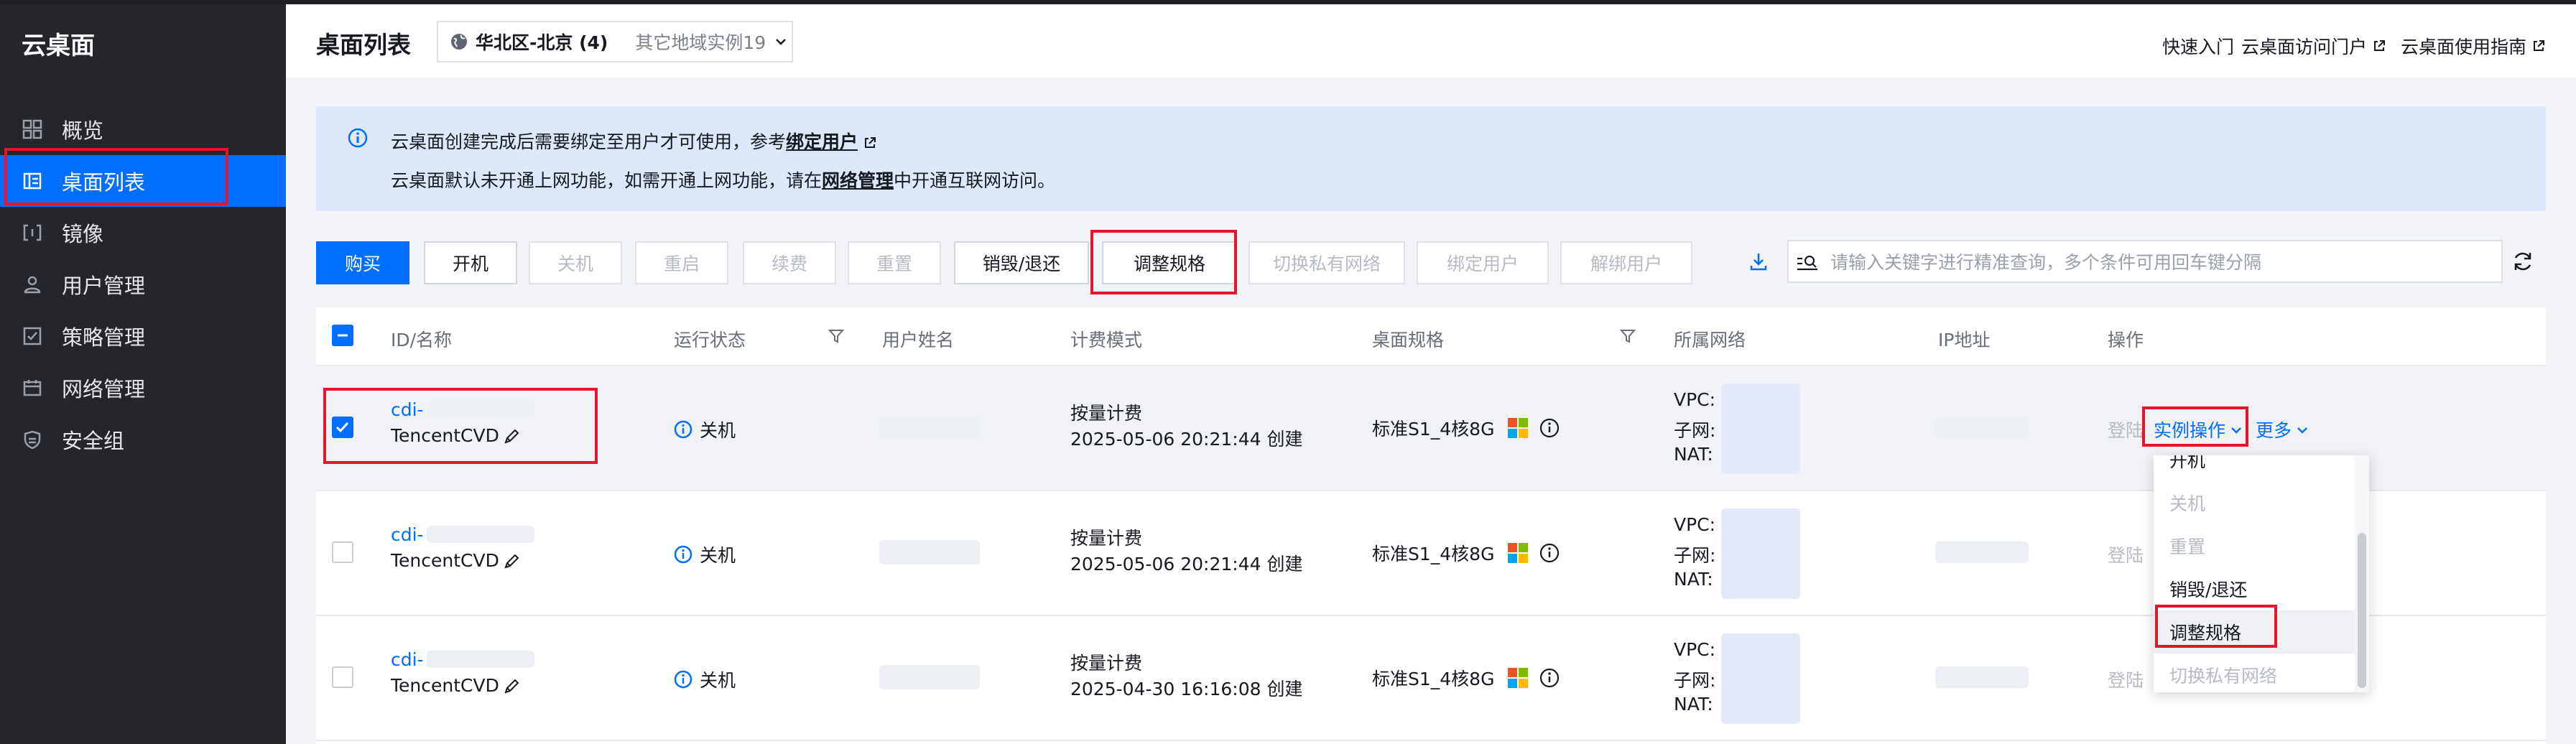 The width and height of the screenshot is (2576, 744). What do you see at coordinates (1186, 689) in the screenshot?
I see `created-time: 2025-04-30 16:16:08 创建` at bounding box center [1186, 689].